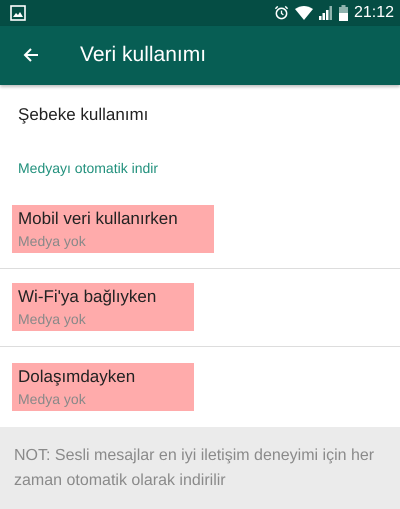 This screenshot has width=400, height=509. Describe the element at coordinates (143, 55) in the screenshot. I see `screen-title: Veri kullanımı` at that location.